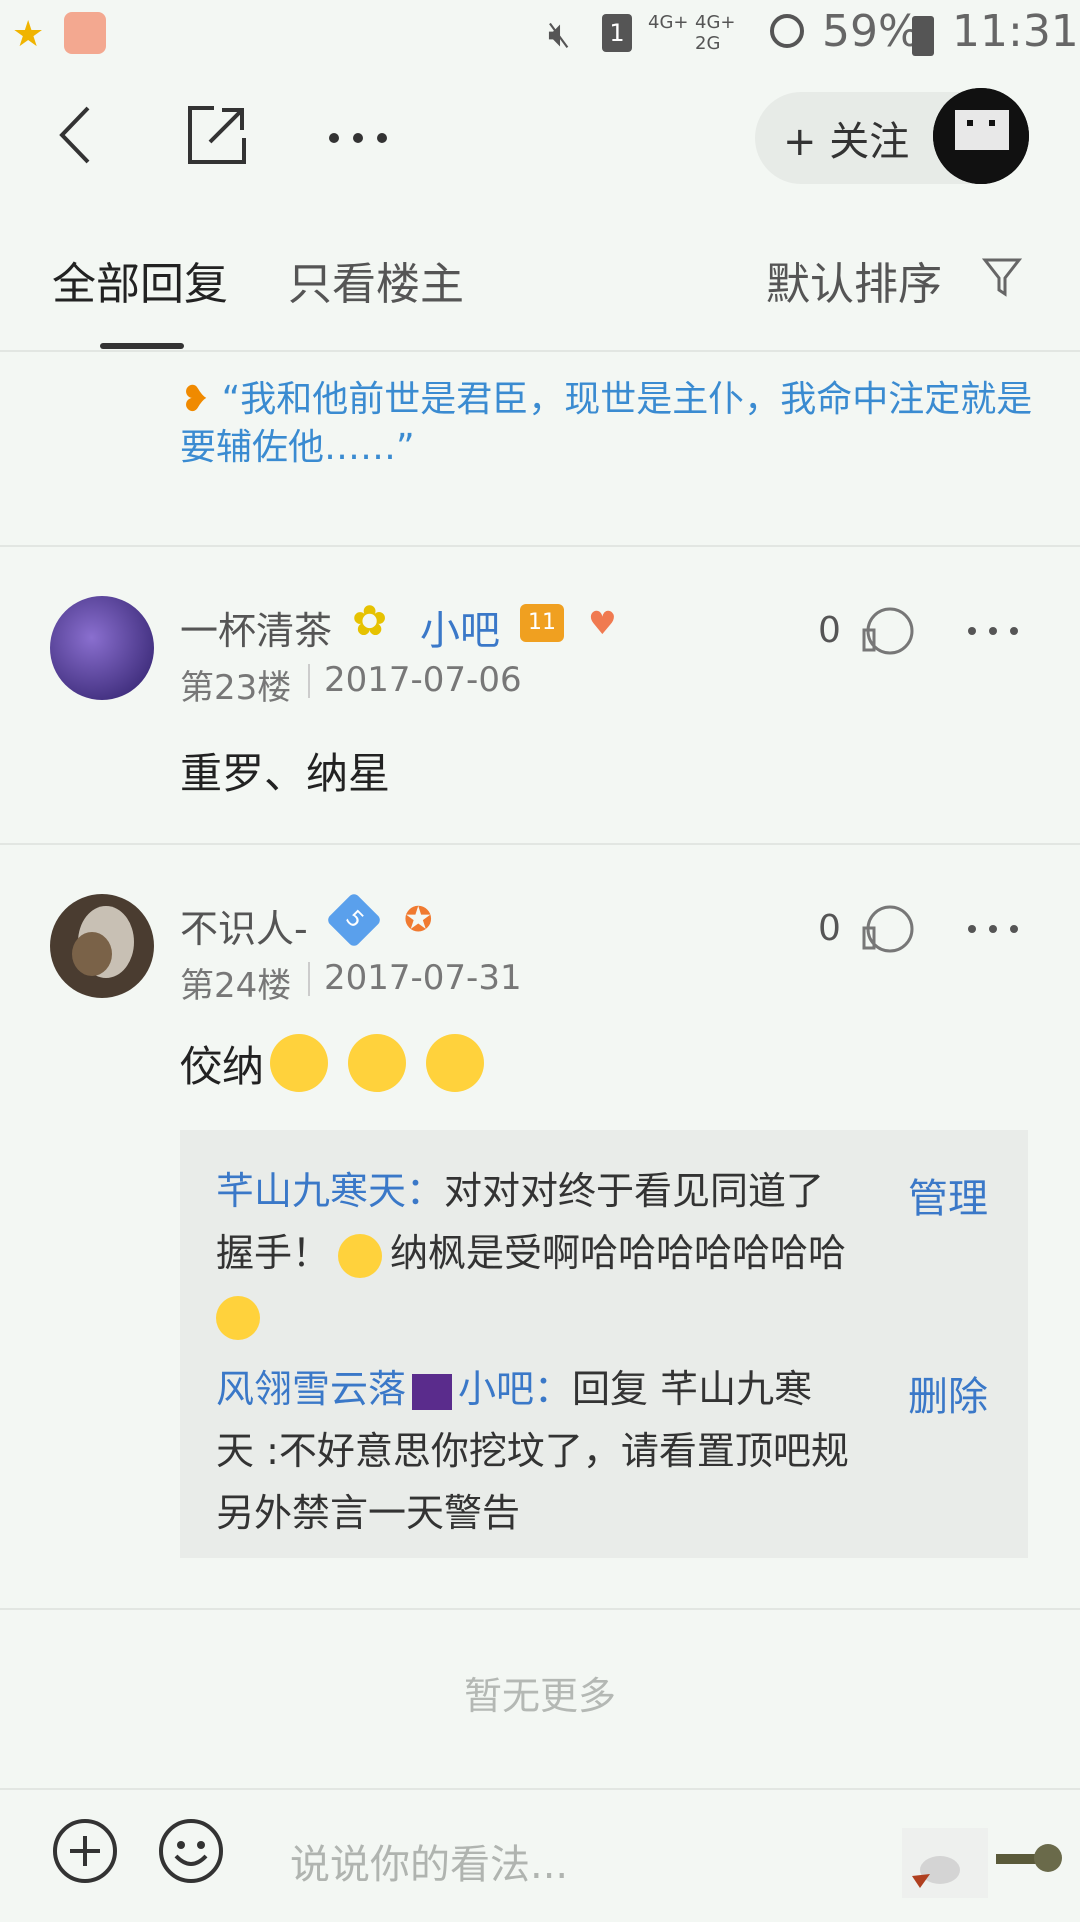 The image size is (1080, 1922). What do you see at coordinates (142, 346) in the screenshot?
I see `active-tab-indicator` at bounding box center [142, 346].